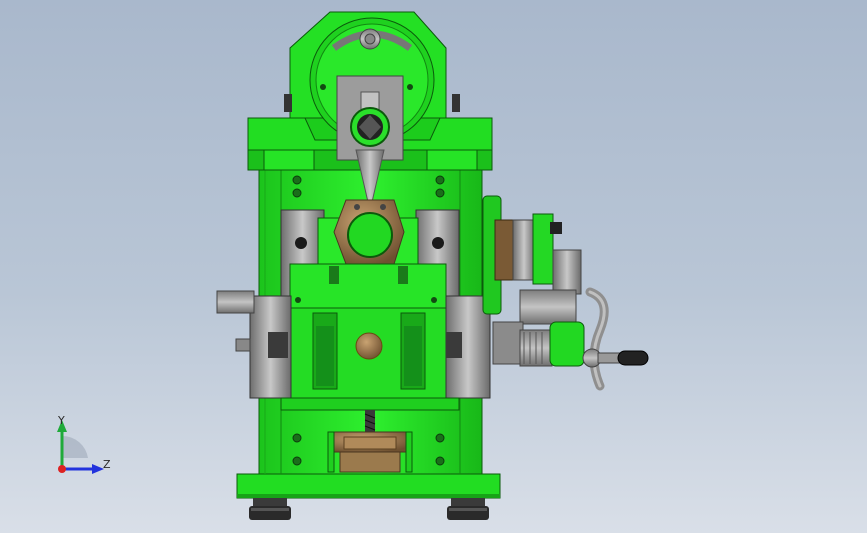 This screenshot has height=533, width=867. I want to click on x-axis-marker, so click(62, 469).